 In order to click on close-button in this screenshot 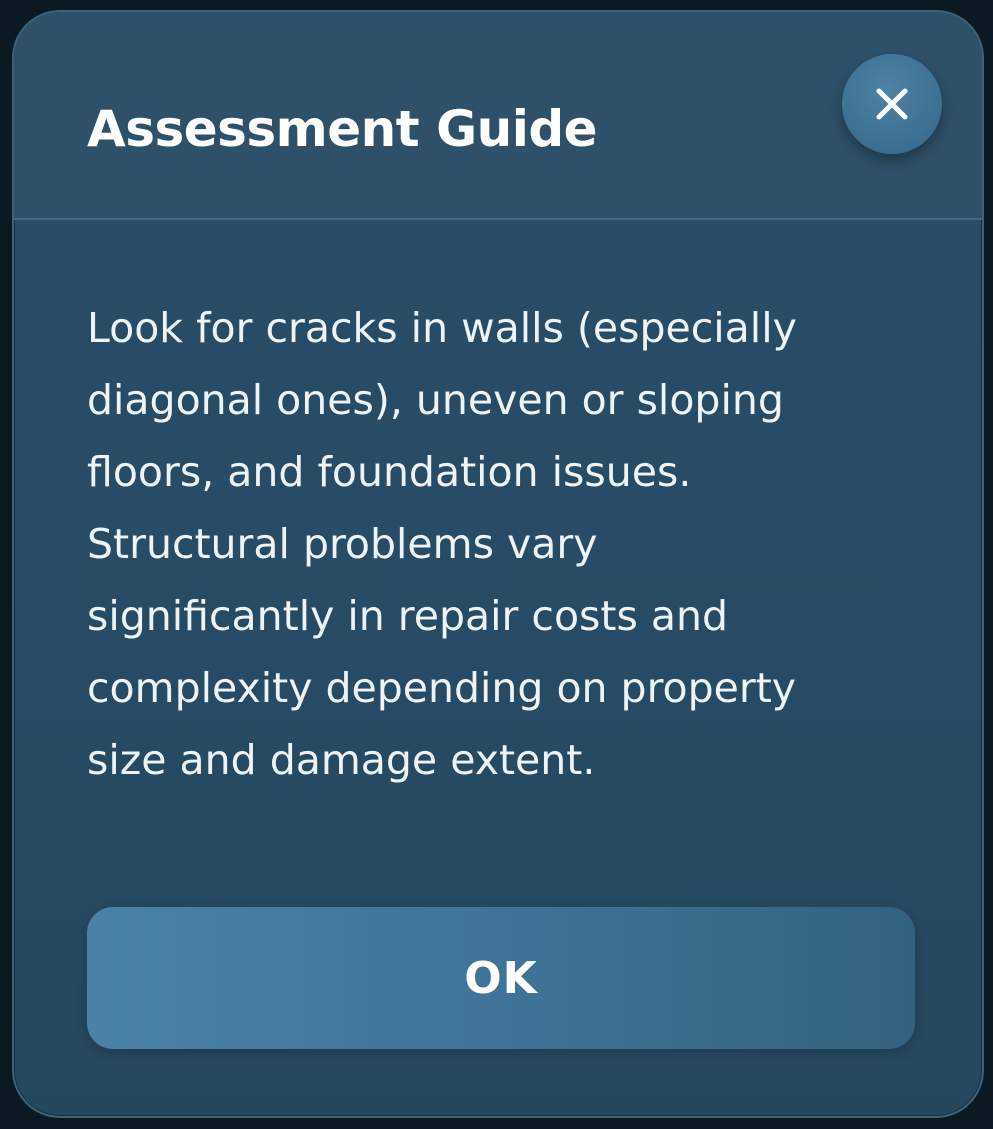, I will do `click(892, 104)`.